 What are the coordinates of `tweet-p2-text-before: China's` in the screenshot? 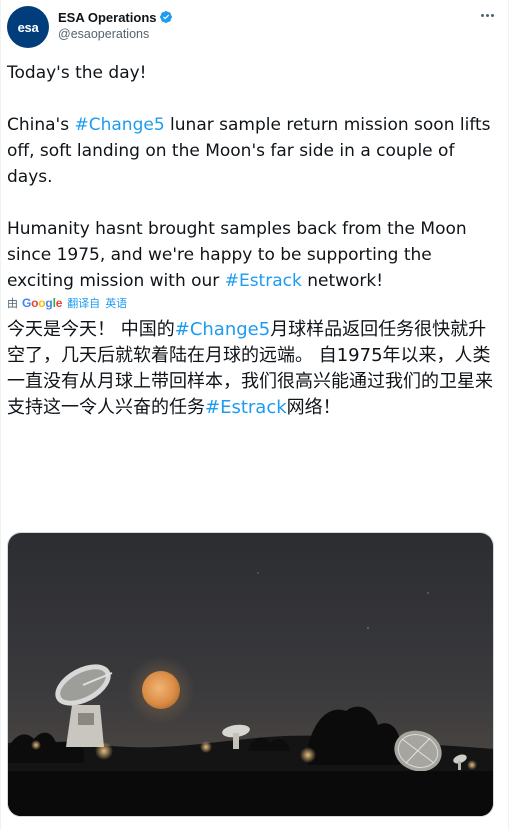 It's located at (41, 125).